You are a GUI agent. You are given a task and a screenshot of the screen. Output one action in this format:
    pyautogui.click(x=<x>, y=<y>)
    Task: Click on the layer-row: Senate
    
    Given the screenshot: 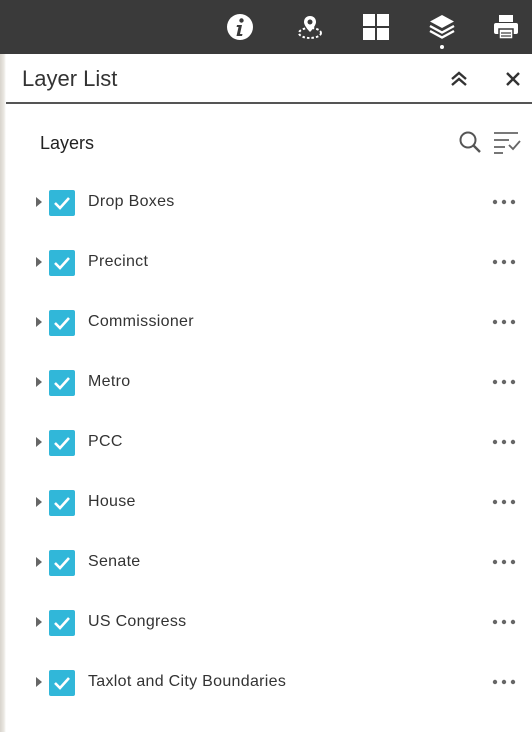 What is the action you would take?
    pyautogui.click(x=269, y=562)
    